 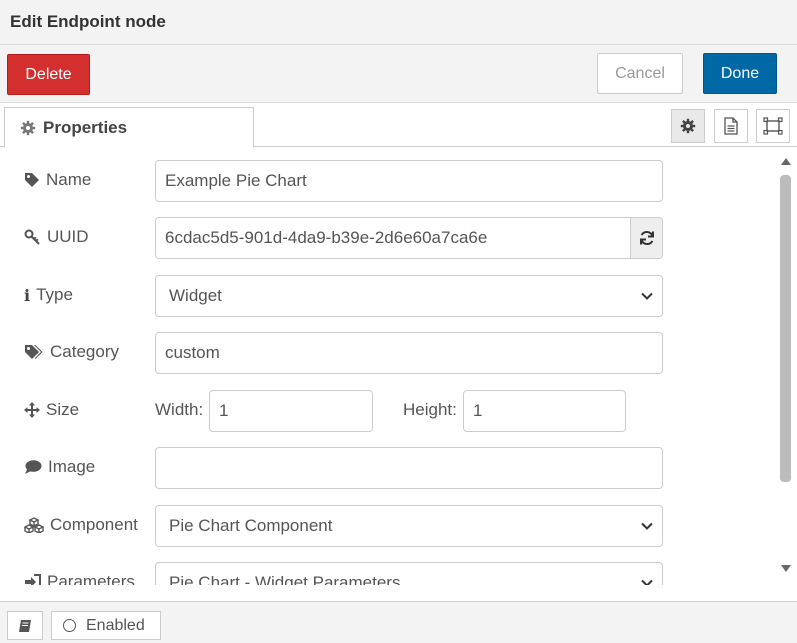 I want to click on component-row: Component Pie Chart Component, so click(x=387, y=526).